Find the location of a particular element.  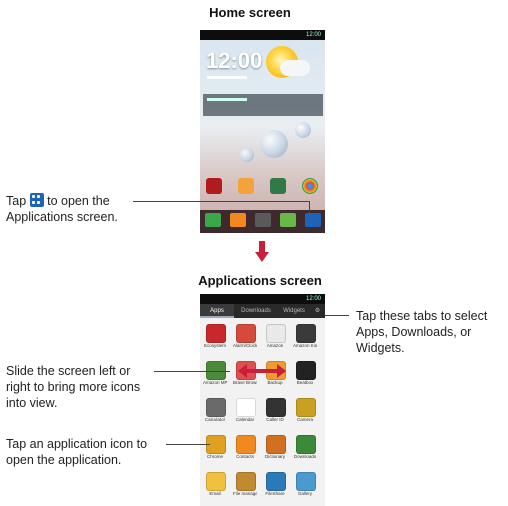

app-icon: Alarm/Clock is located at coordinates (245, 337).